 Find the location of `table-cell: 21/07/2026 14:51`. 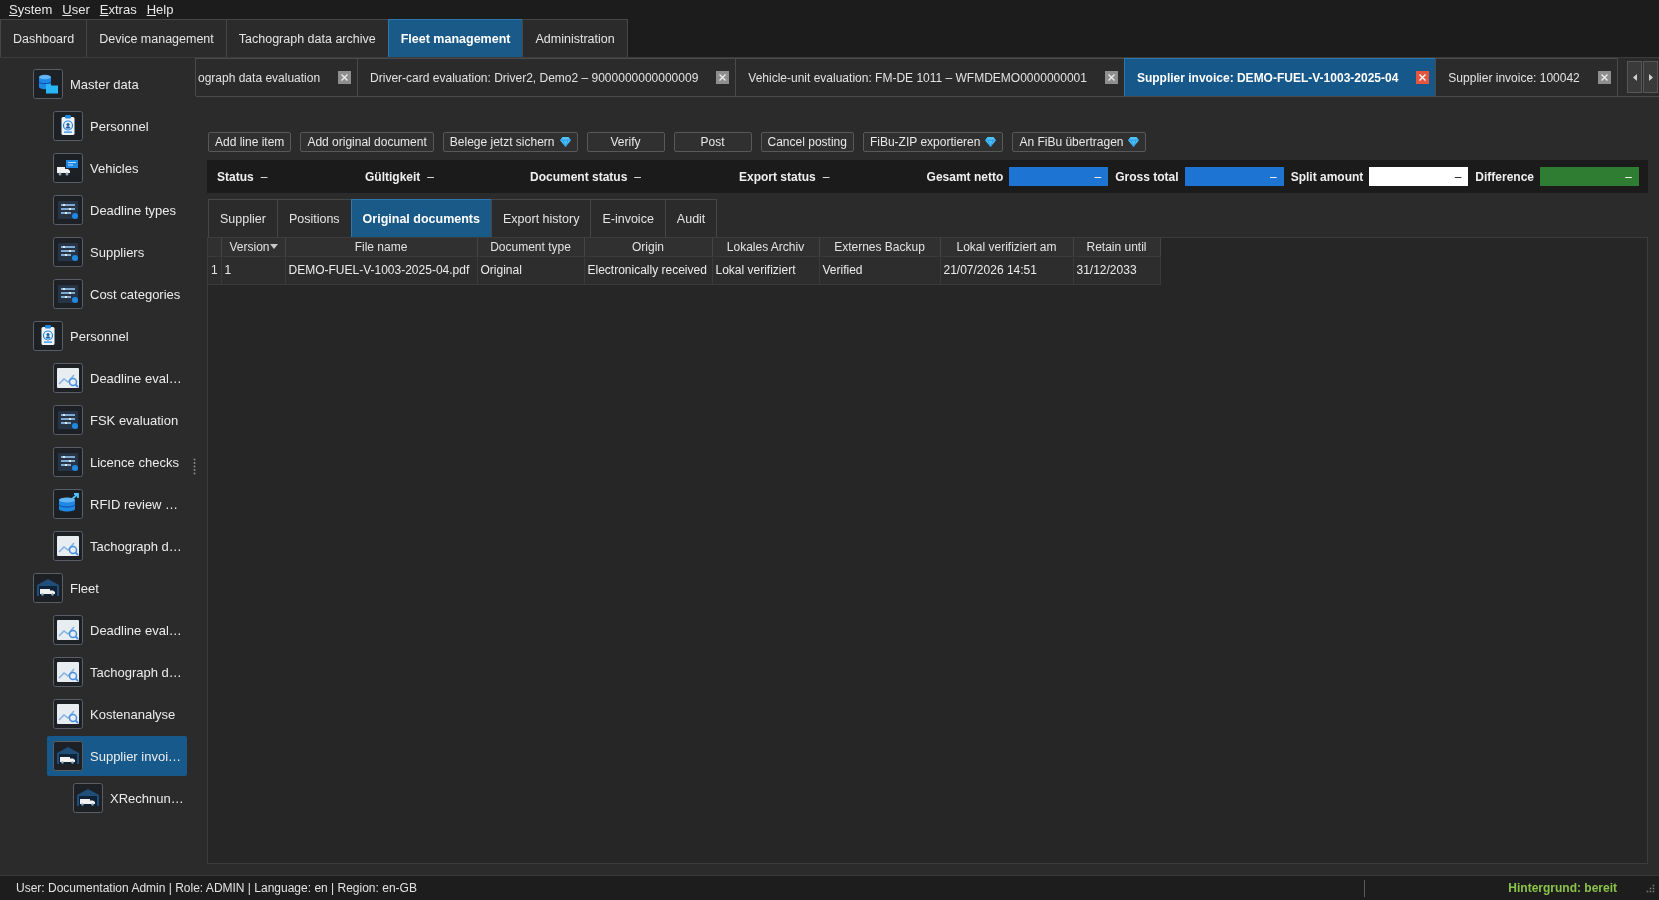

table-cell: 21/07/2026 14:51 is located at coordinates (1006, 270).